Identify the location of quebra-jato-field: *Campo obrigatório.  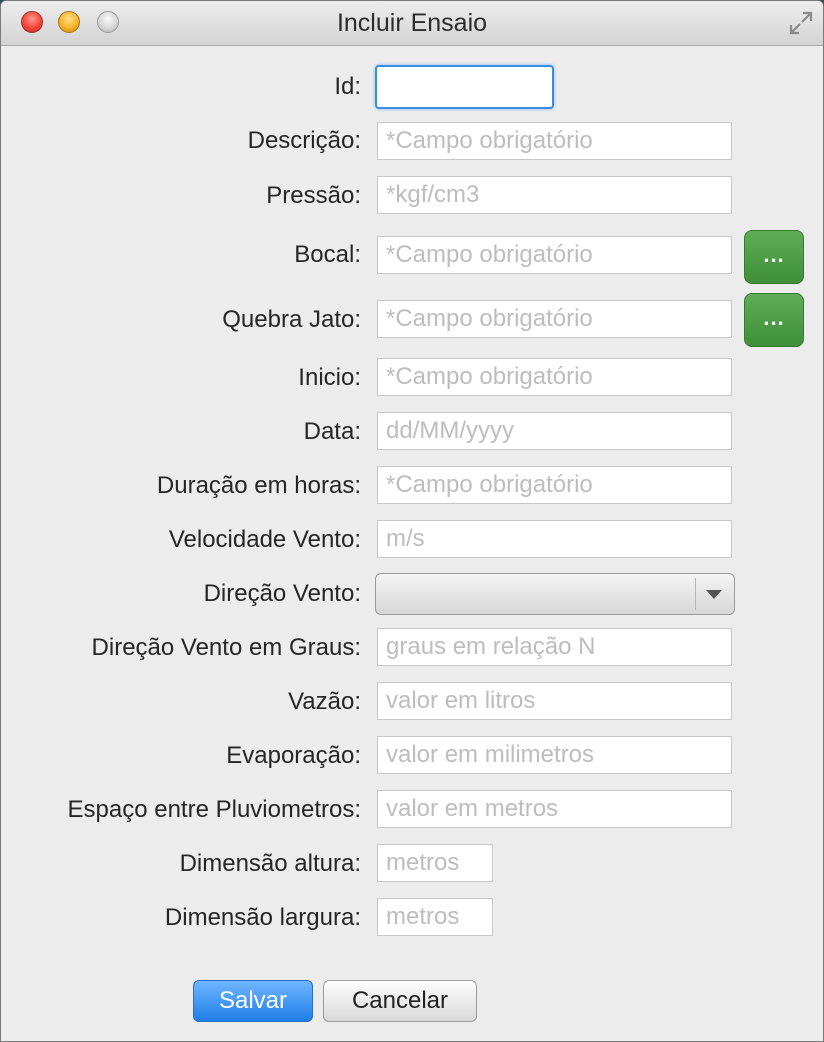
(554, 319).